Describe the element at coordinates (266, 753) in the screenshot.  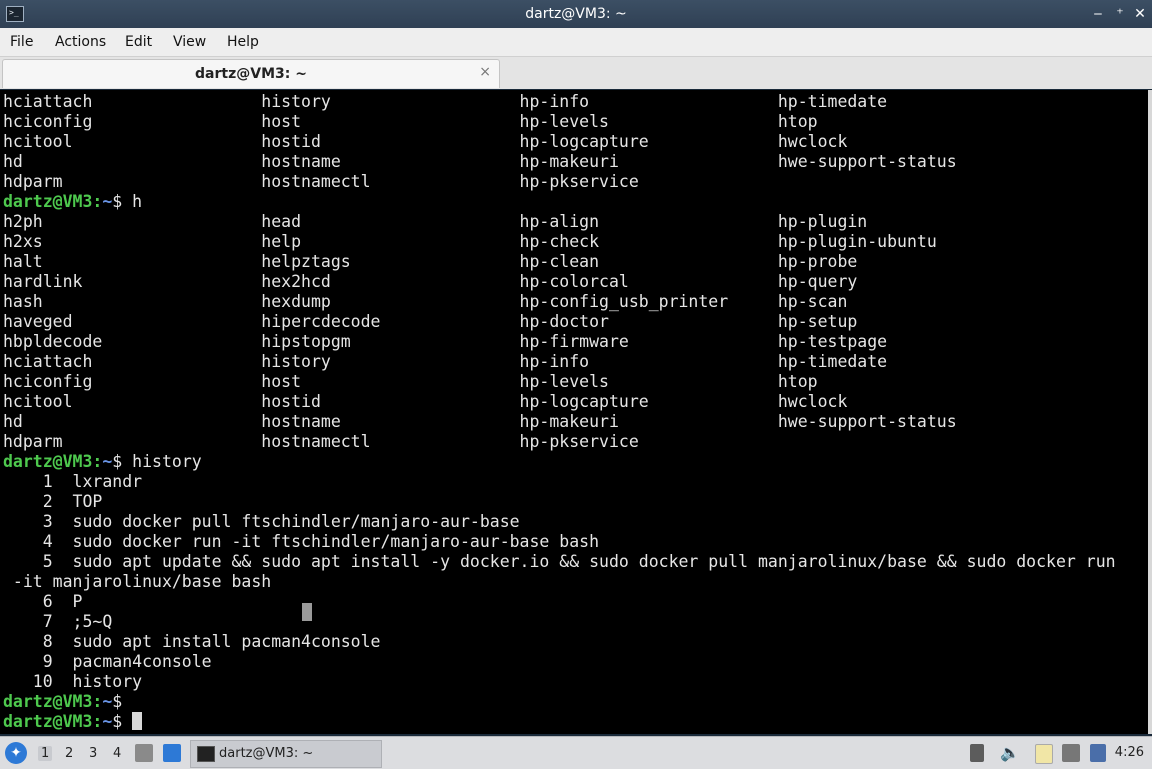
I see `taskbar-terminal-label: dartz@VM3: ~` at that location.